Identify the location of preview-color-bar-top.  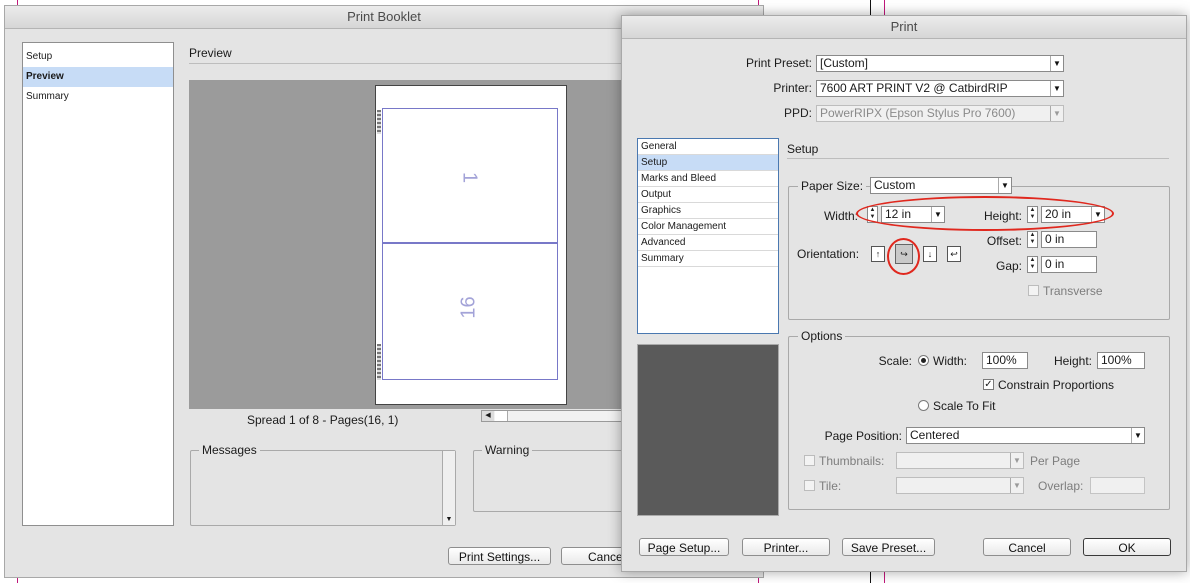
(379, 122).